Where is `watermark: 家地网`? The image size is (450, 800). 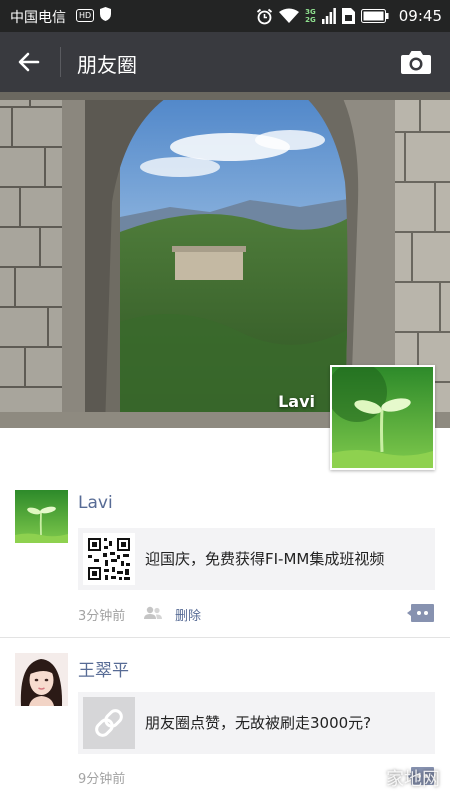 watermark: 家地网 is located at coordinates (413, 779).